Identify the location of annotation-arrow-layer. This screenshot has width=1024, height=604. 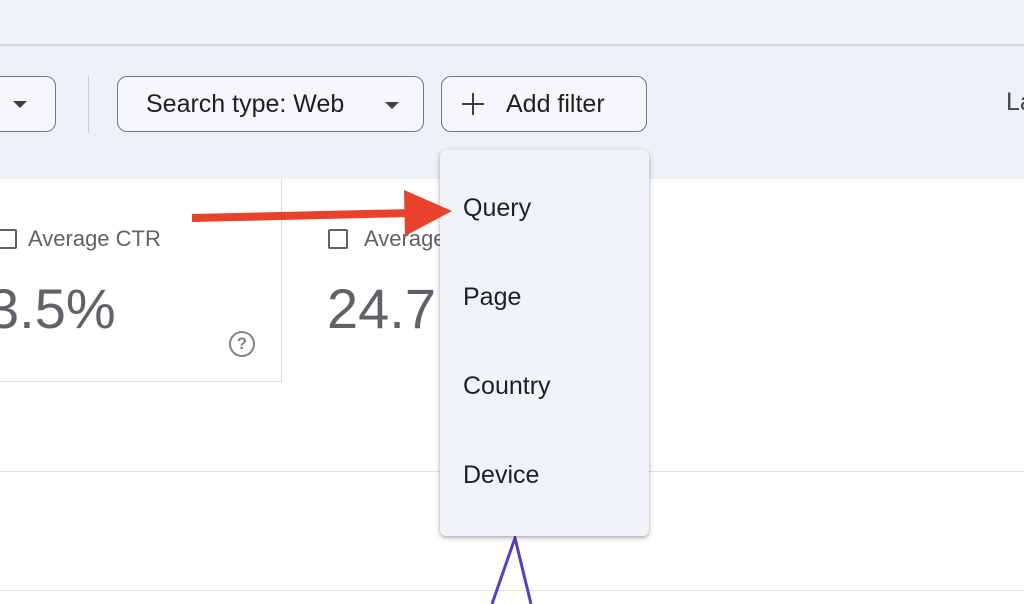
(321, 213).